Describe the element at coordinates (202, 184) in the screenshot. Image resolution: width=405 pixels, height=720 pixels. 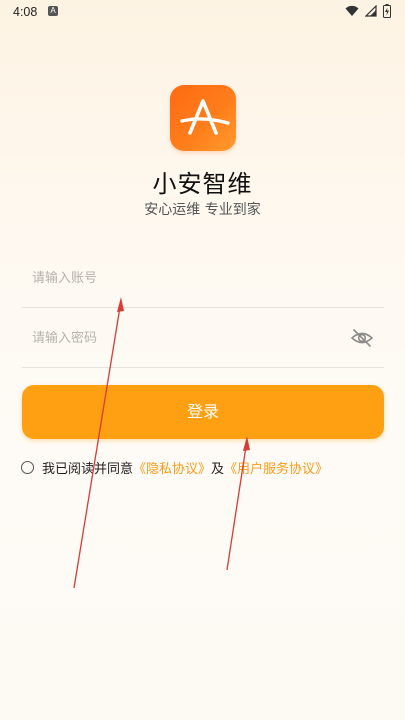
I see `app-name: 小安智维` at that location.